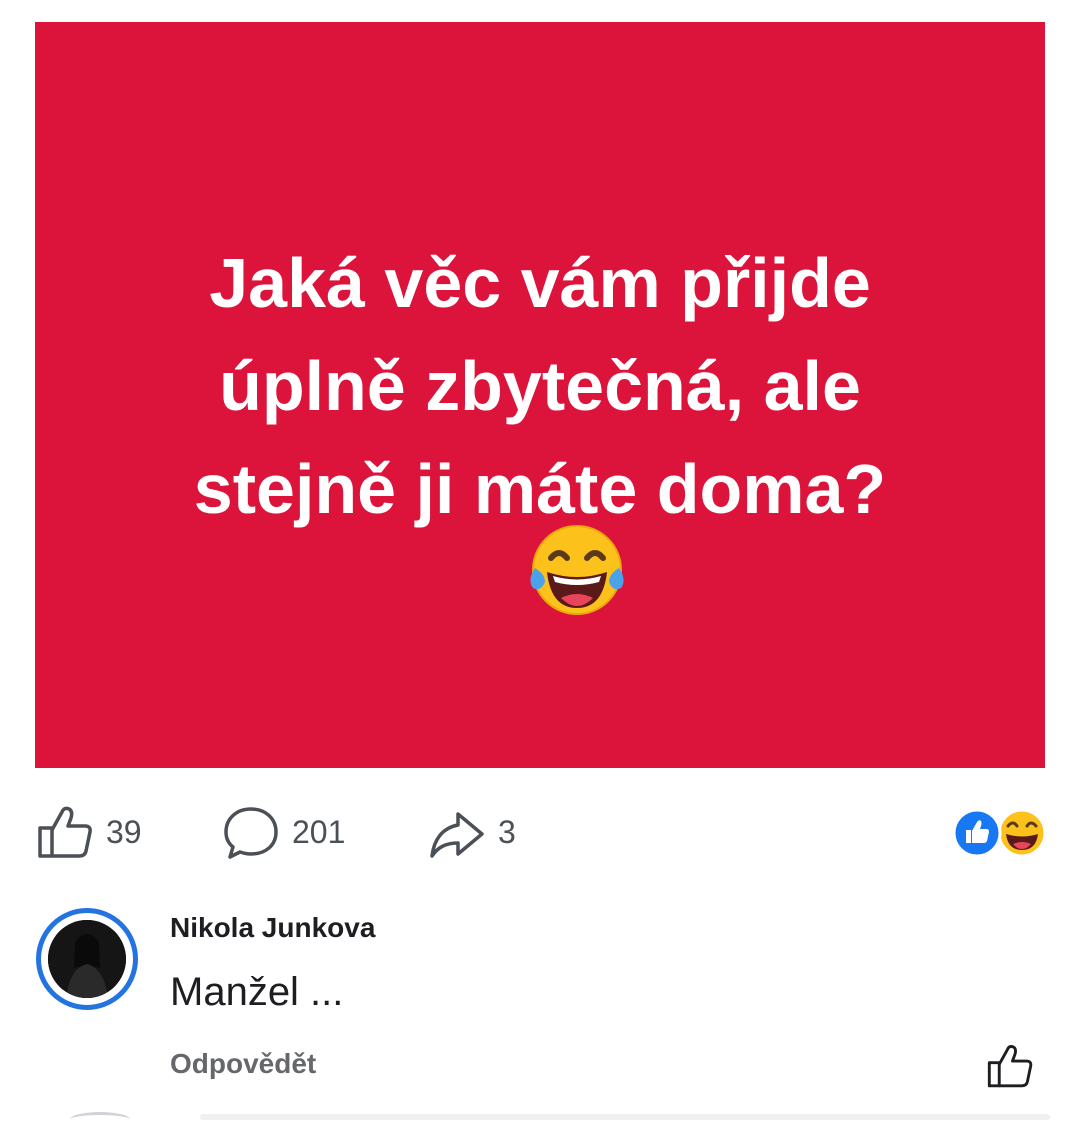 The image size is (1080, 1127). I want to click on avatar, so click(87, 959).